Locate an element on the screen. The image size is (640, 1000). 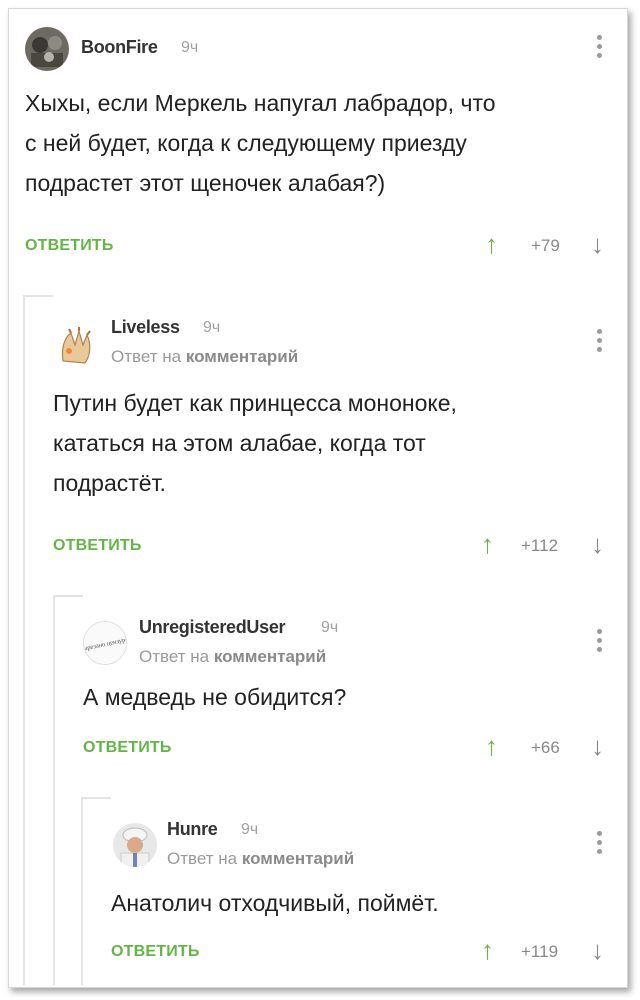
author-name: UnregisteredUser is located at coordinates (212, 627).